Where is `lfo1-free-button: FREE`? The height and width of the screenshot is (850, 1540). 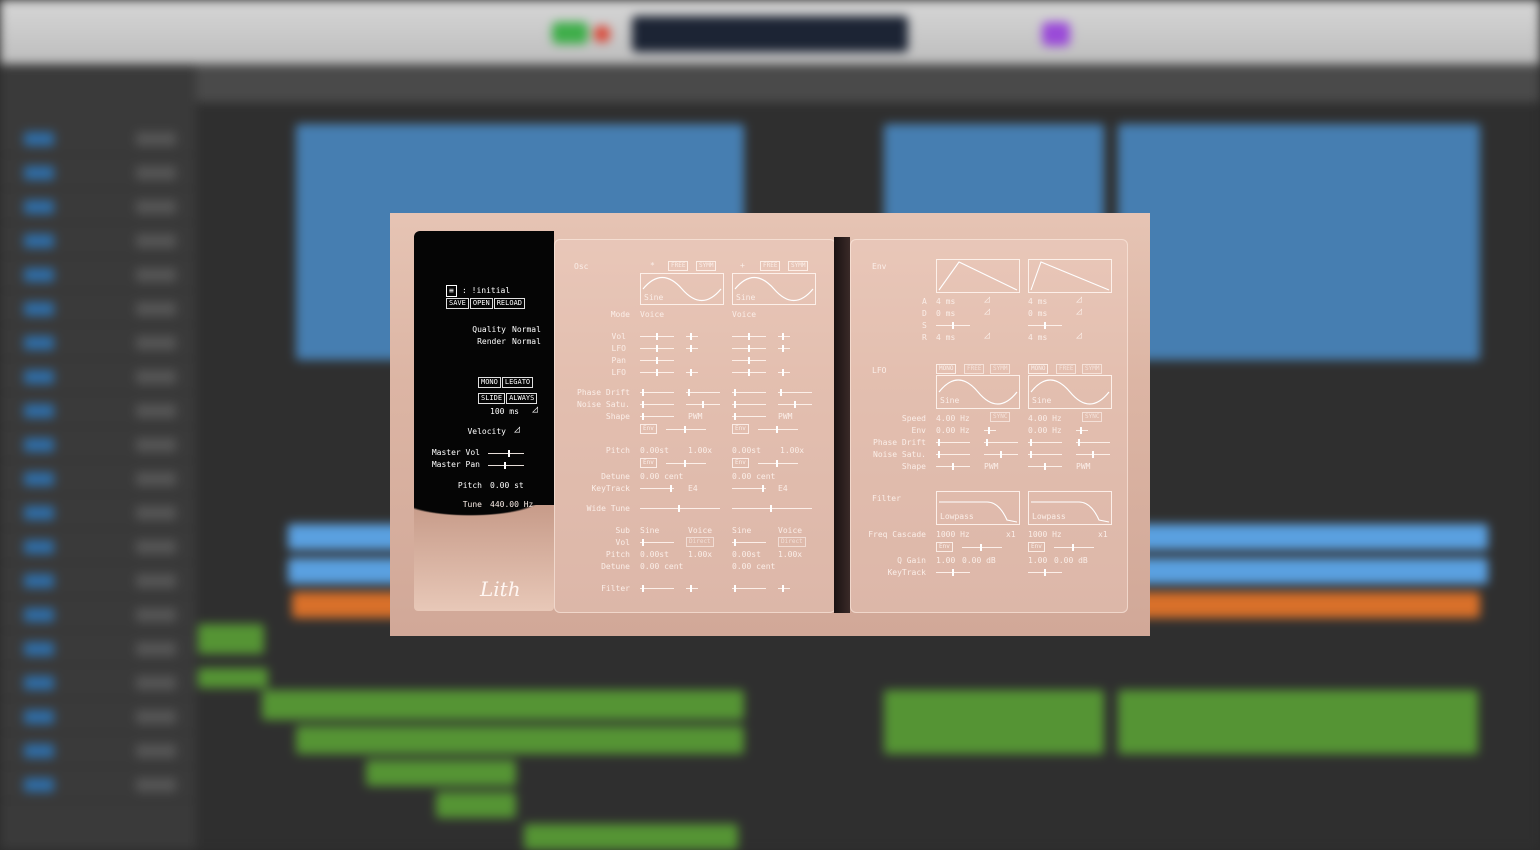 lfo1-free-button: FREE is located at coordinates (974, 369).